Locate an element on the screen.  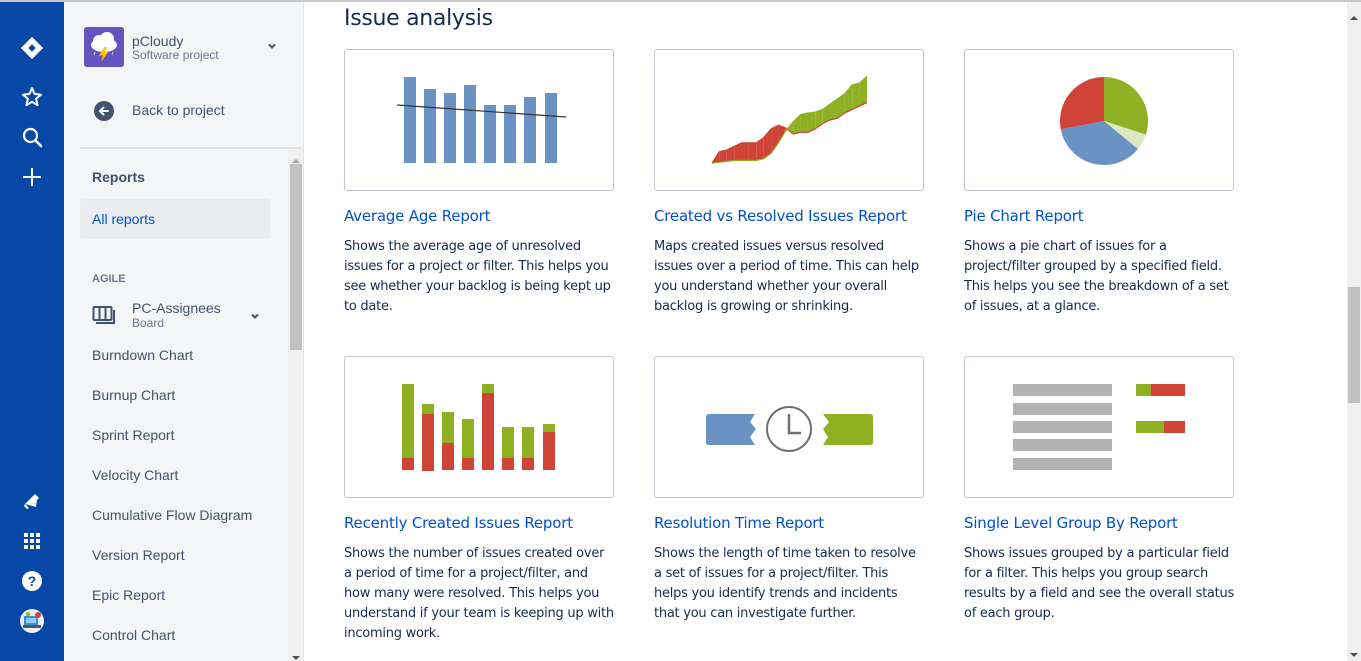
resolution-time-illustration is located at coordinates (789, 429).